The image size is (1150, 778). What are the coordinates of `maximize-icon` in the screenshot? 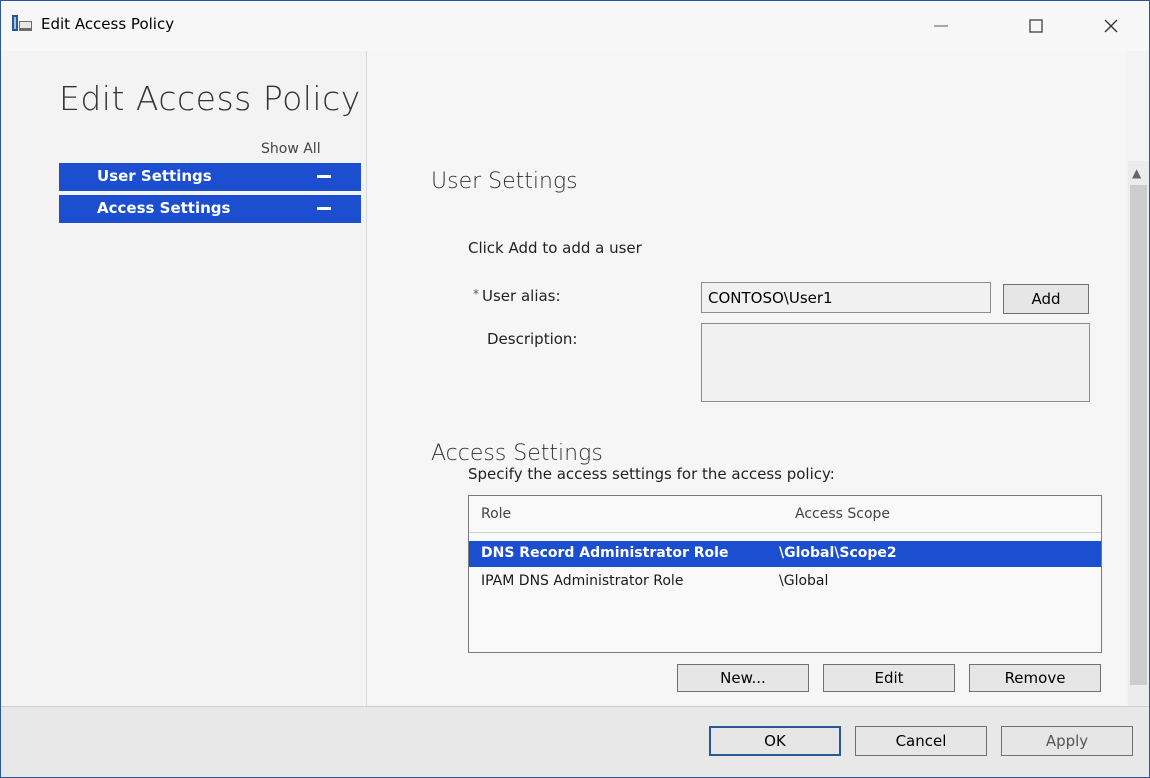 It's located at (1036, 26).